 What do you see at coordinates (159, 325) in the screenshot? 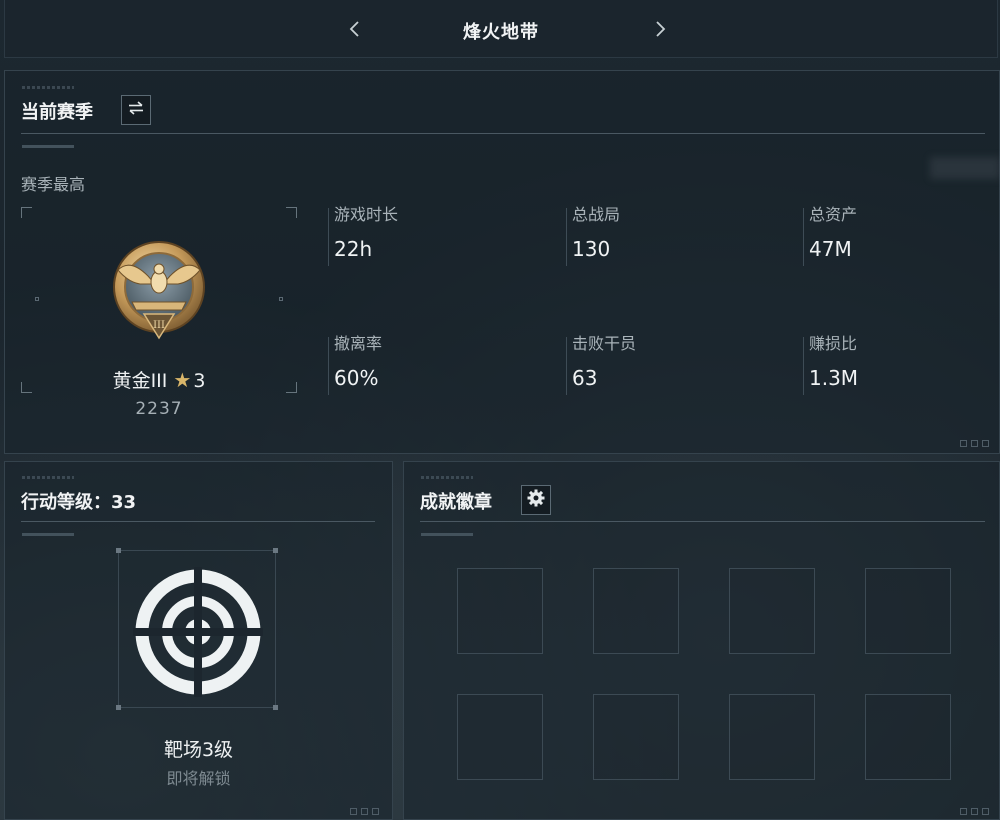
I see `svg-text: III` at bounding box center [159, 325].